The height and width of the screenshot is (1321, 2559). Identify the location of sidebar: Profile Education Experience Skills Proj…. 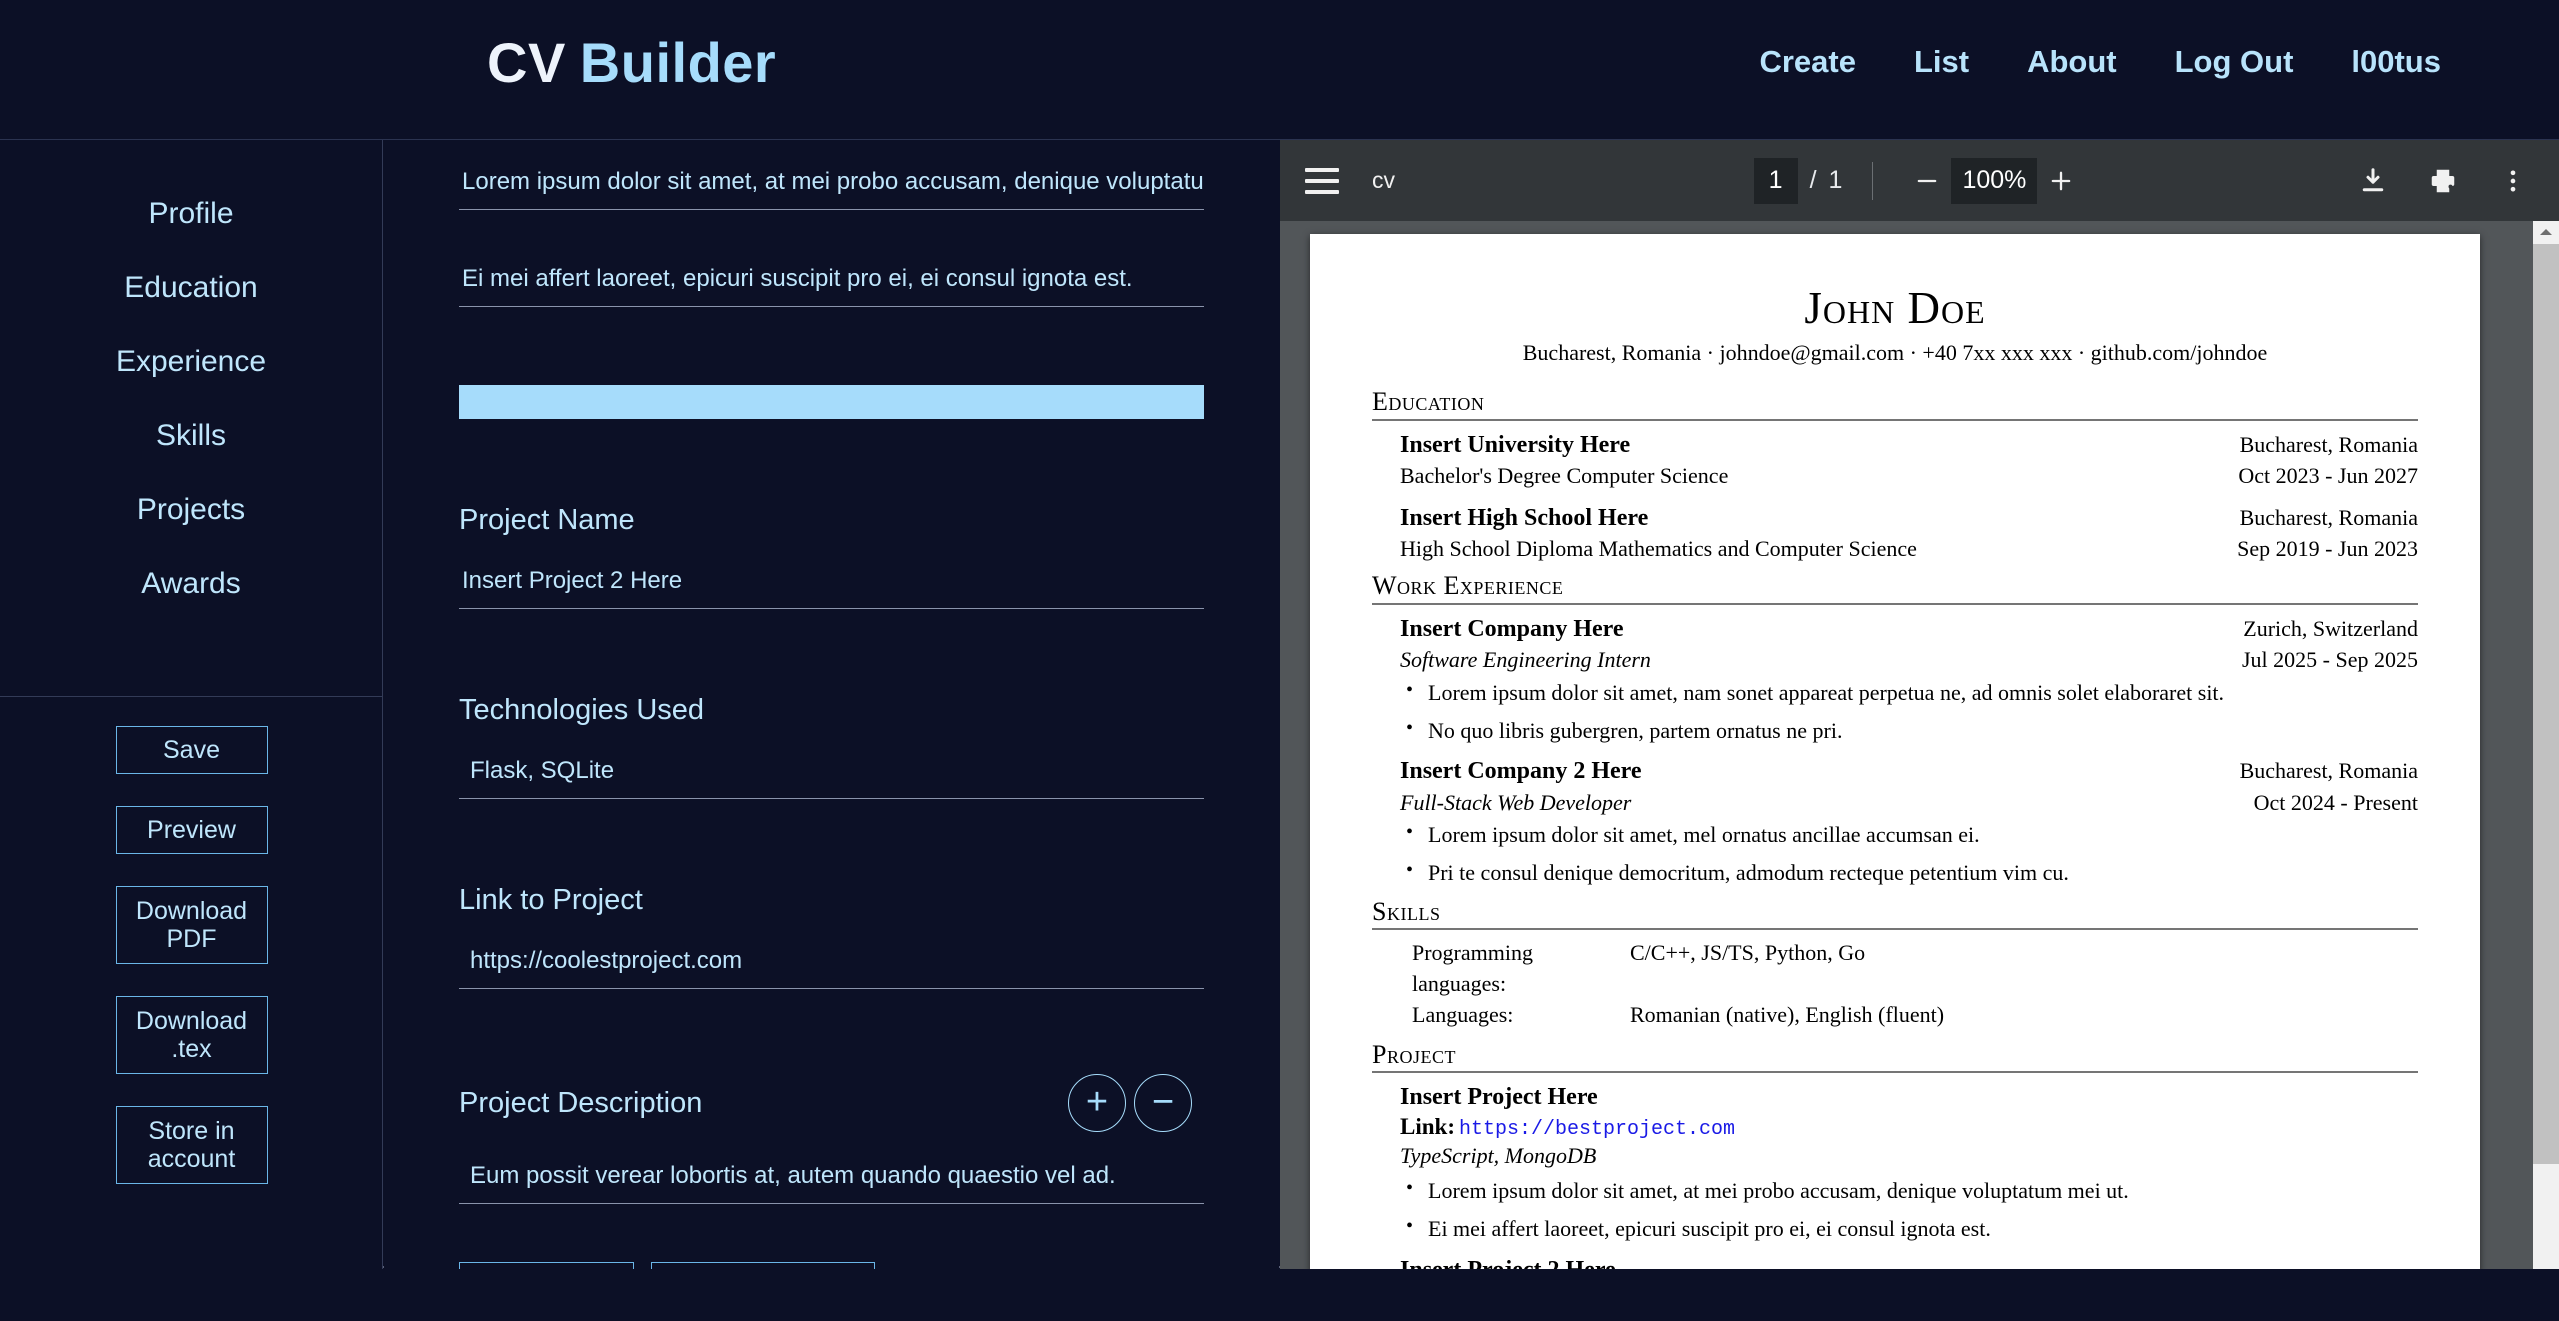
(191, 704).